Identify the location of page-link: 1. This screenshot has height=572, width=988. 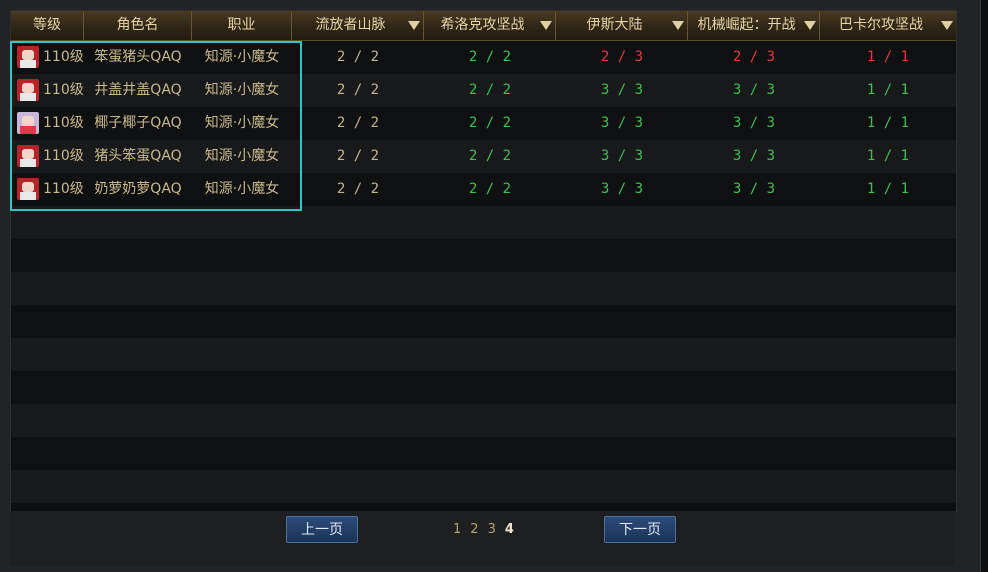
(457, 529).